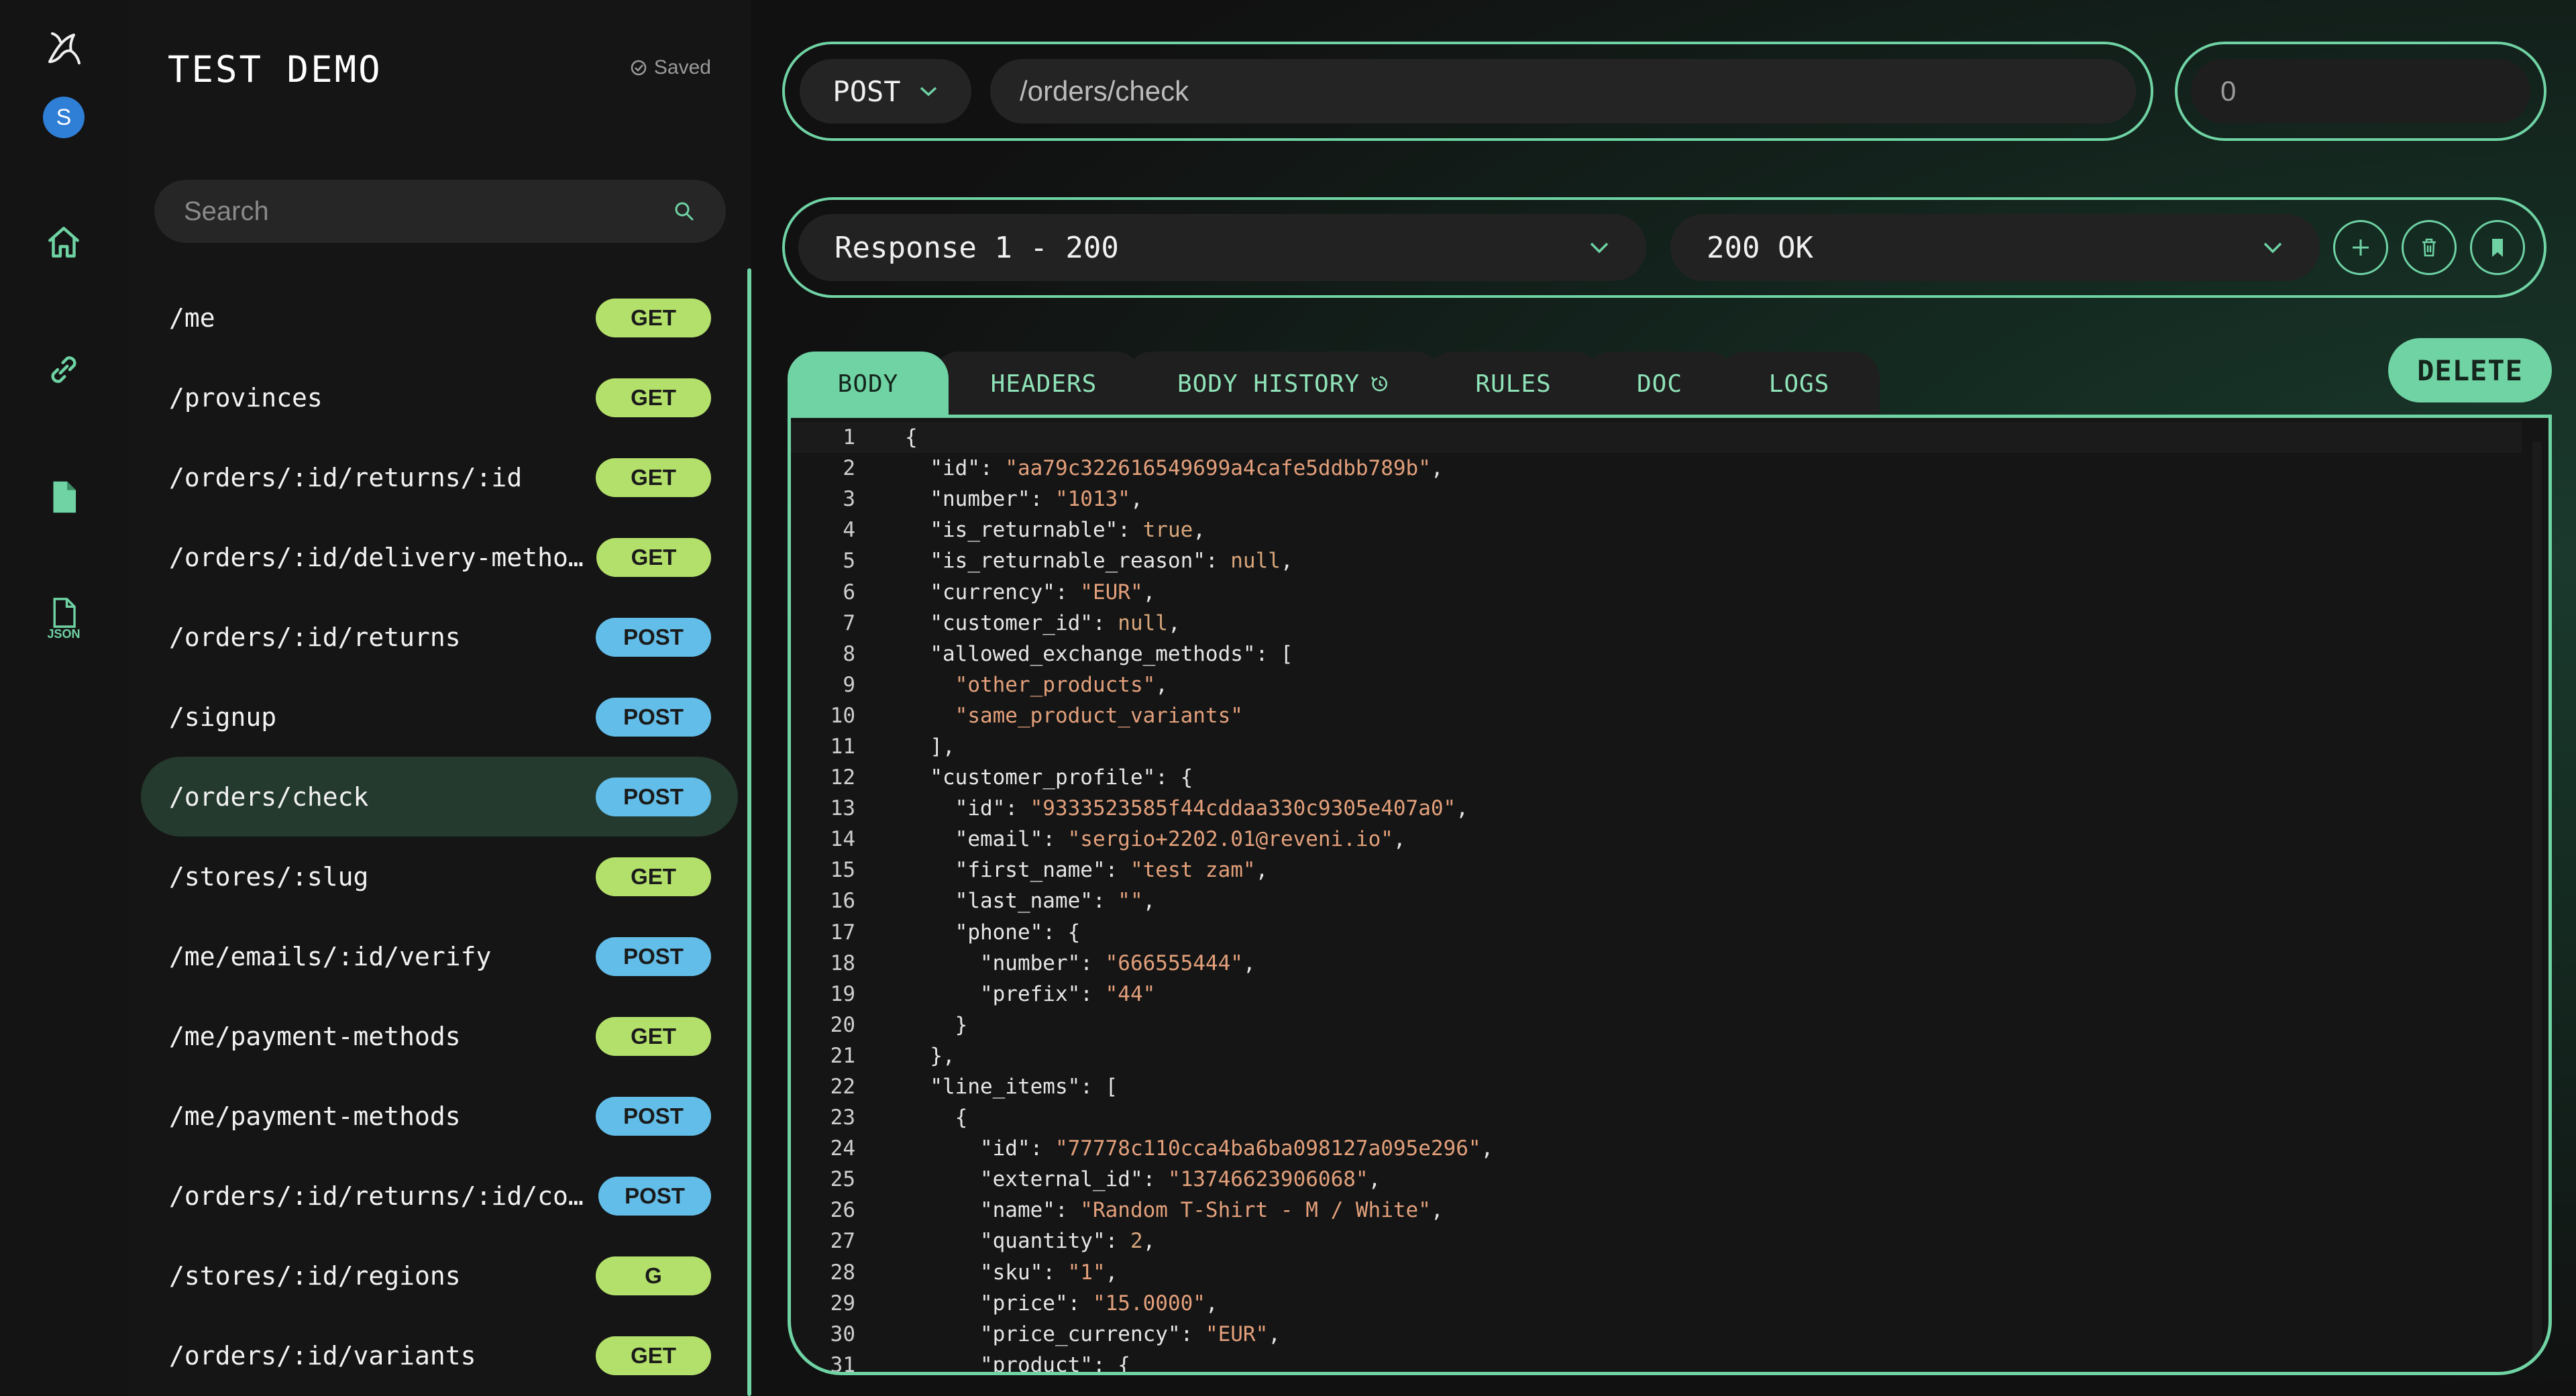 The image size is (2576, 1396). I want to click on line-number: 28, so click(842, 1272).